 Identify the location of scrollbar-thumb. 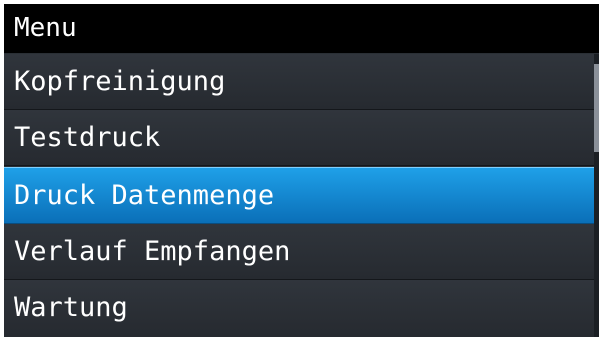
(596, 108).